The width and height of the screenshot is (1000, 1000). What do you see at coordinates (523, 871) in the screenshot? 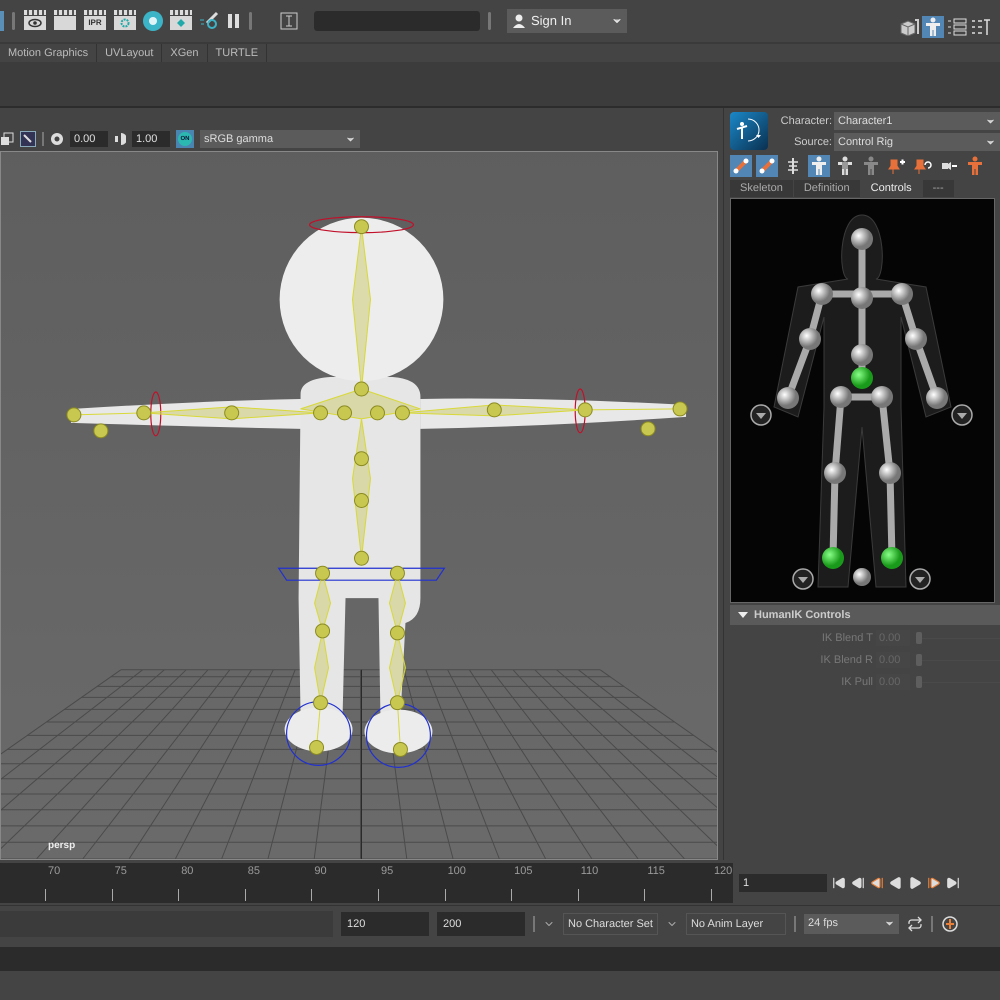
I see `frame-number: 105` at bounding box center [523, 871].